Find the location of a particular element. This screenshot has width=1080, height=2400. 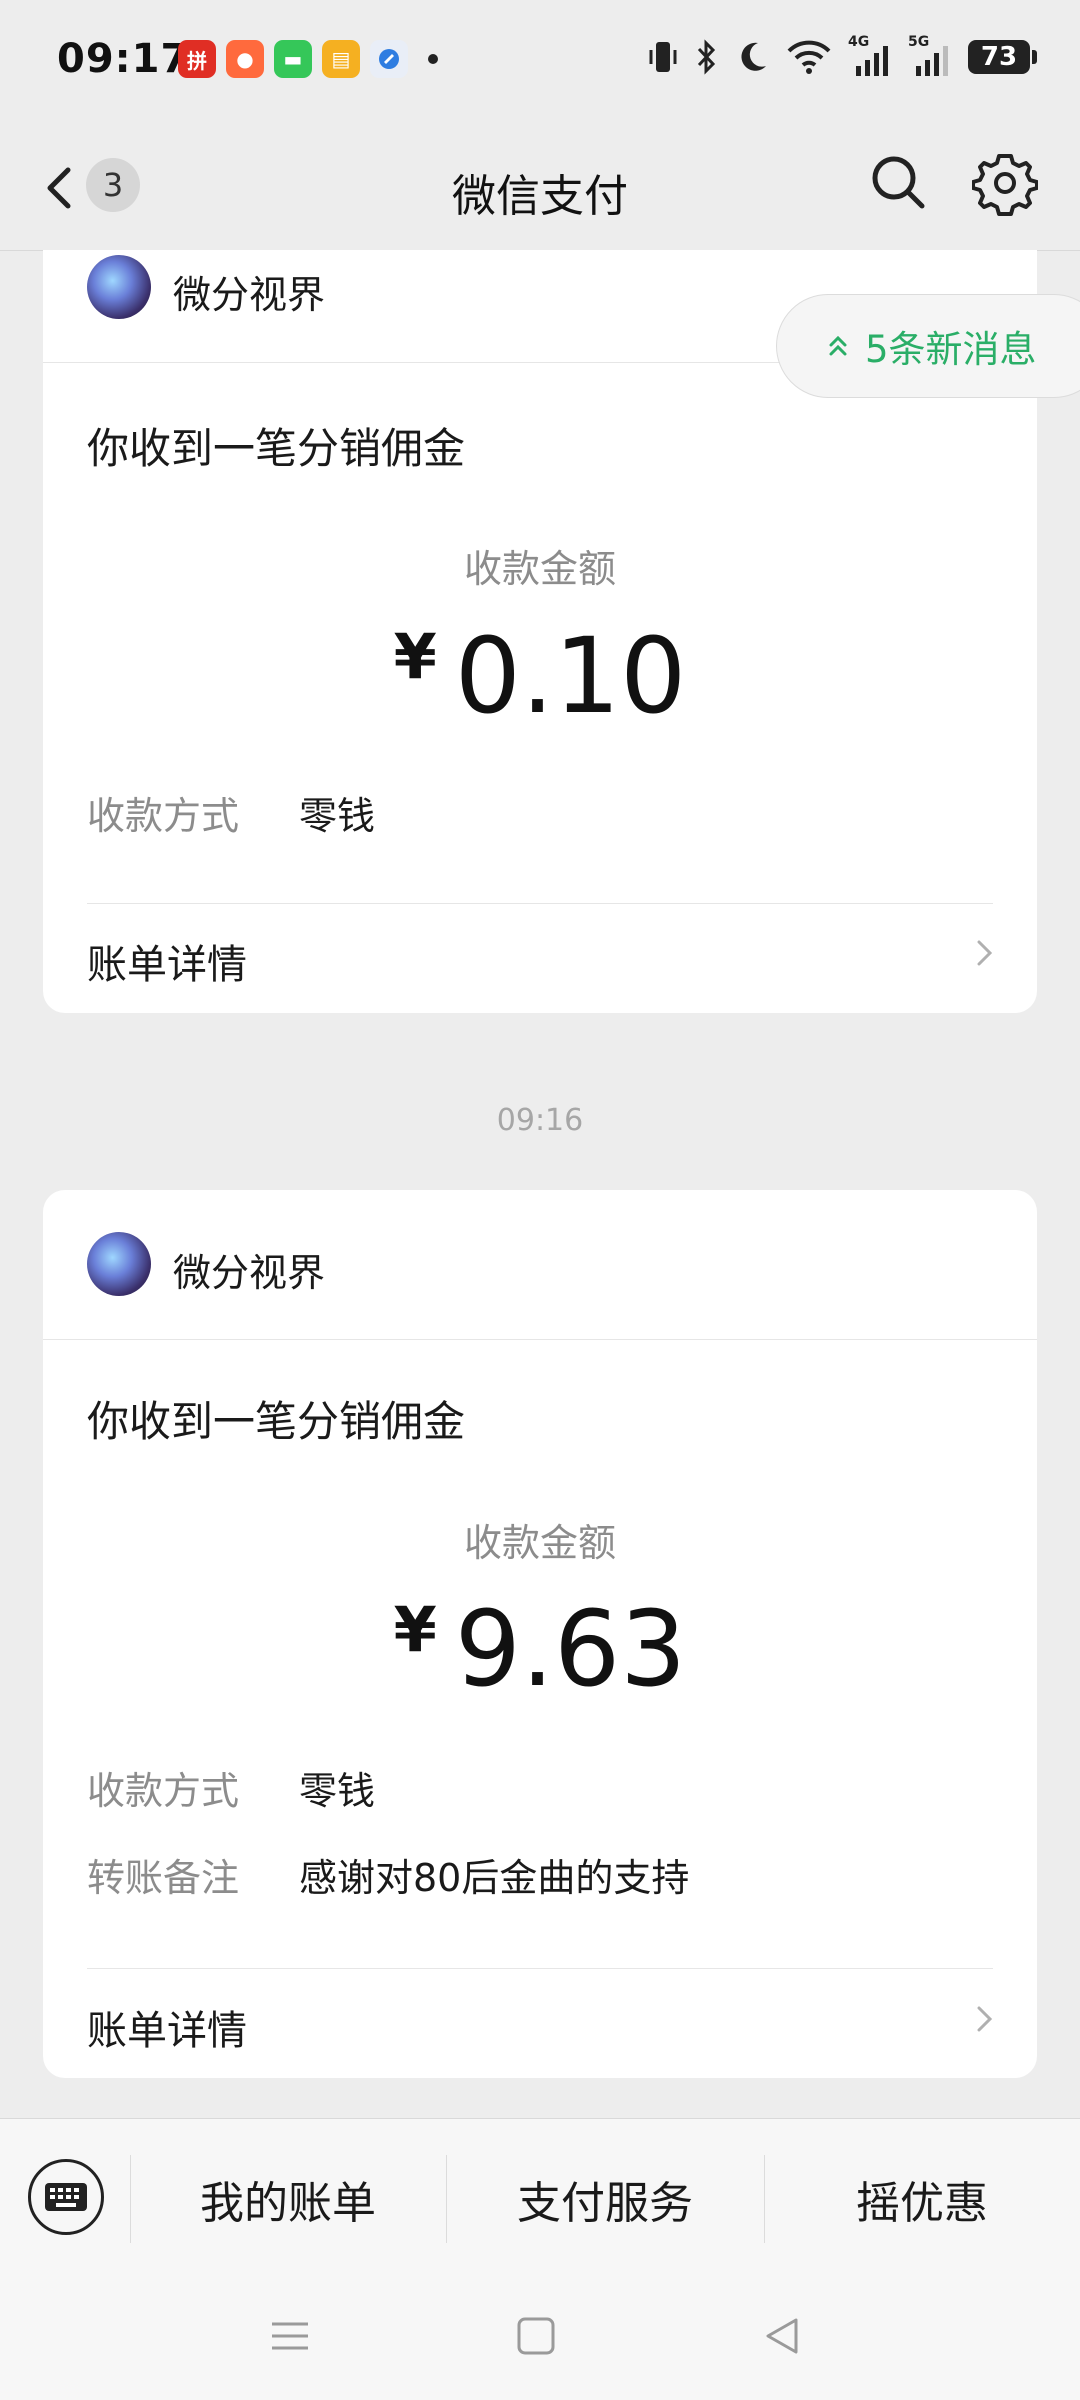

home-button is located at coordinates (536, 2336).